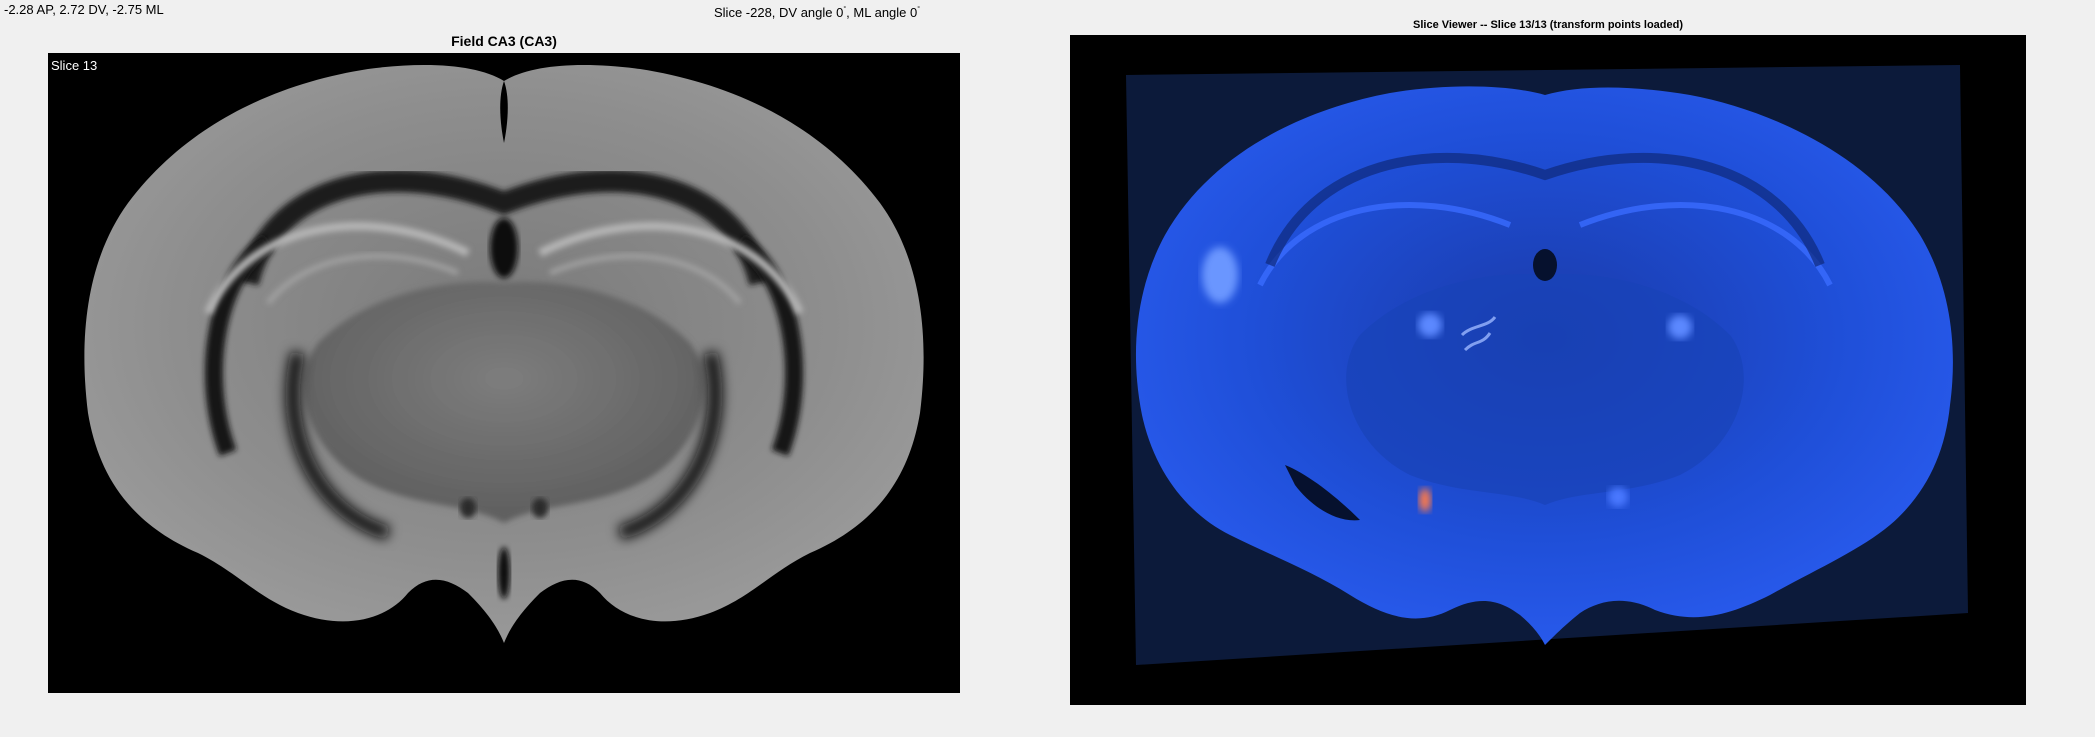 Image resolution: width=2095 pixels, height=737 pixels. What do you see at coordinates (504, 573) in the screenshot?
I see `atlas-third-ventricle` at bounding box center [504, 573].